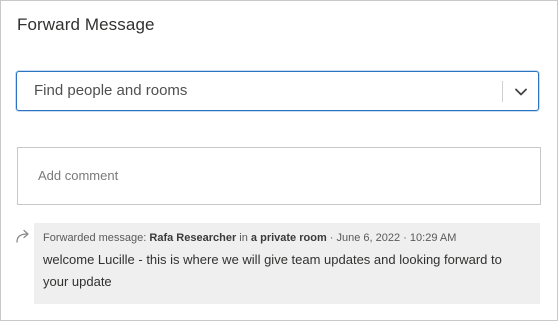 The width and height of the screenshot is (558, 321). Describe the element at coordinates (96, 238) in the screenshot. I see `forwarded-prefix: Forwarded message:` at that location.